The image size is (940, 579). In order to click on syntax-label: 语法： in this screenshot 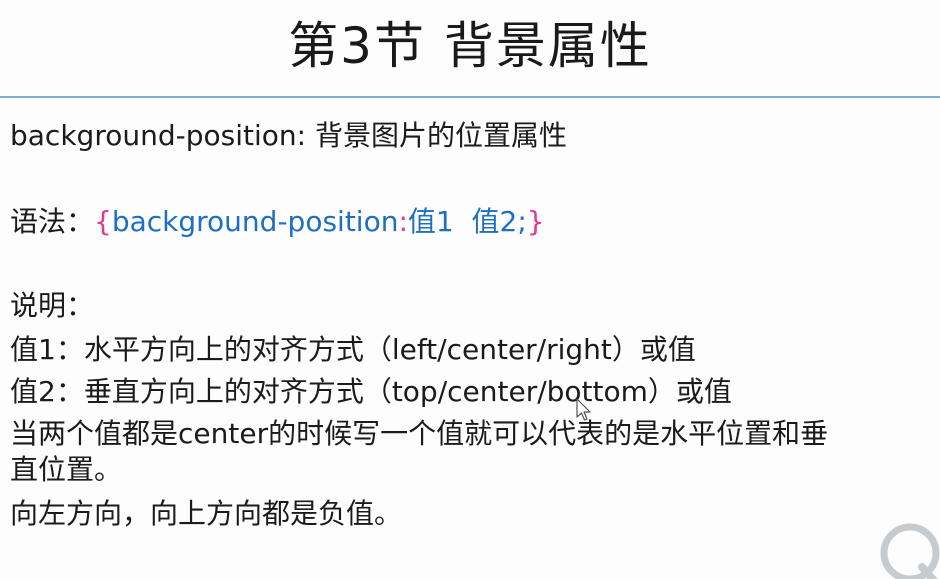, I will do `click(52, 221)`.